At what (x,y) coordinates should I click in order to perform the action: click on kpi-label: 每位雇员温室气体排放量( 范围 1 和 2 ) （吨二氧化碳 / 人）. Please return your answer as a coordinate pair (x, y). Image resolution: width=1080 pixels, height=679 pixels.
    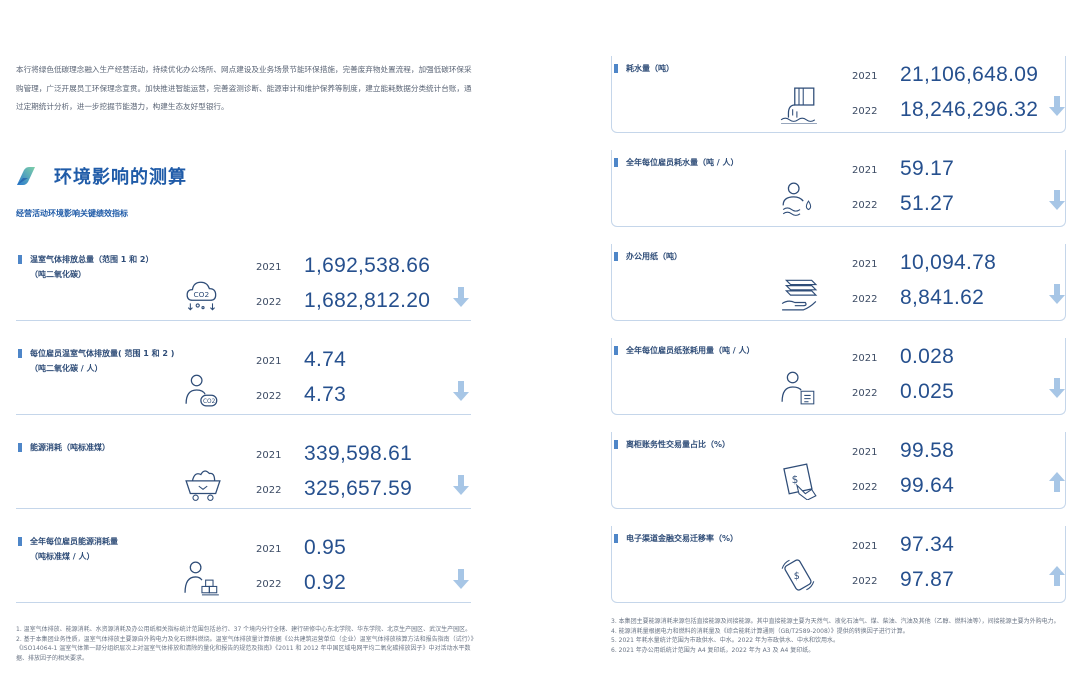
    Looking at the image, I should click on (96, 361).